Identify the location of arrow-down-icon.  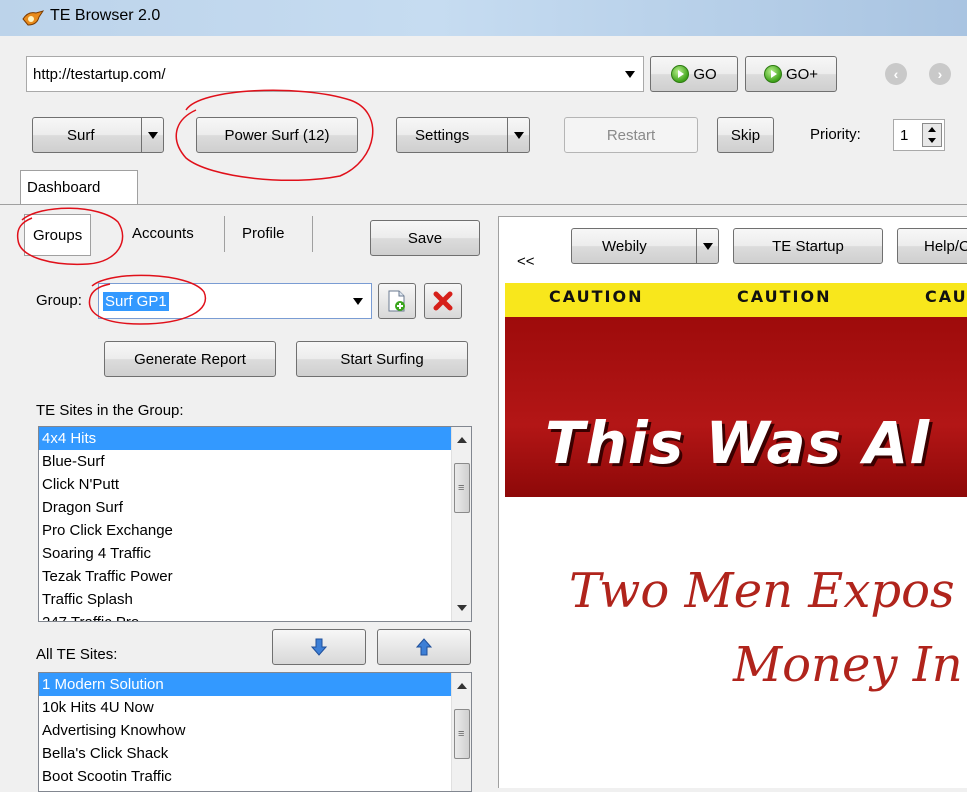
(319, 647).